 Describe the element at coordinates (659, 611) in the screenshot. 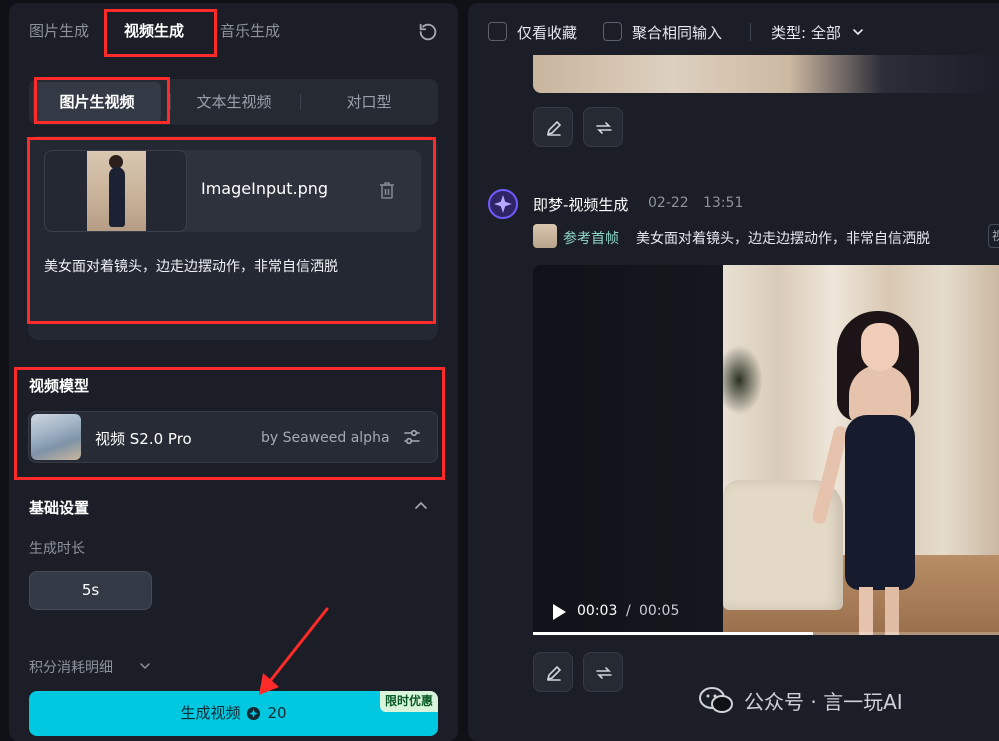

I see `total-time: 00:05` at that location.